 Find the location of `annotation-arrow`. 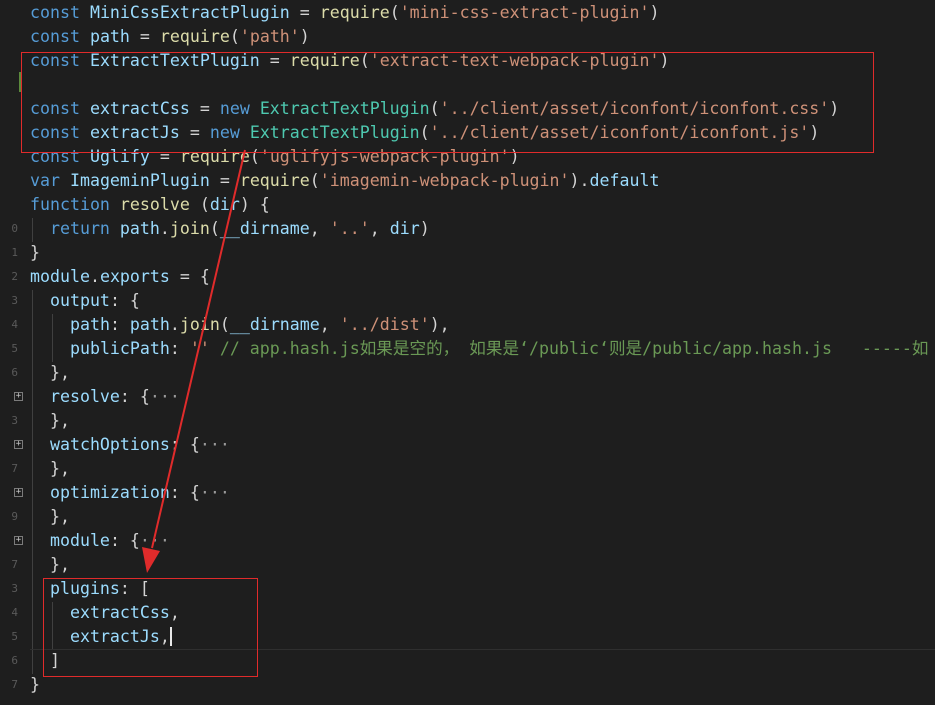

annotation-arrow is located at coordinates (194, 361).